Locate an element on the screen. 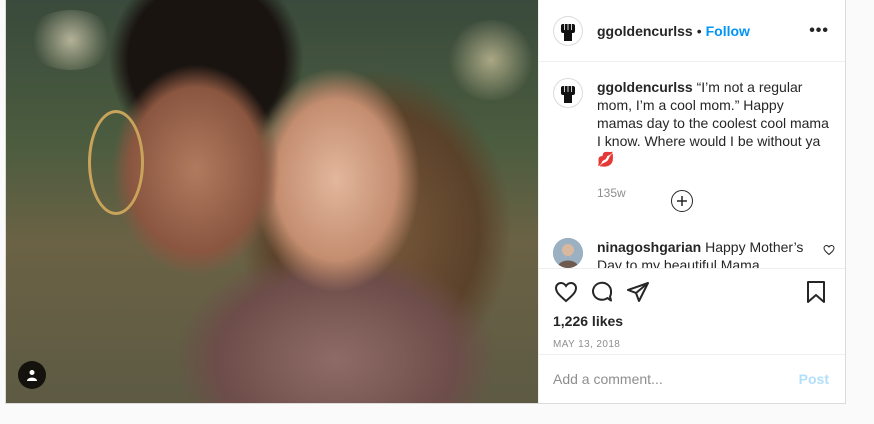 The height and width of the screenshot is (424, 874). user-tag-button is located at coordinates (32, 375).